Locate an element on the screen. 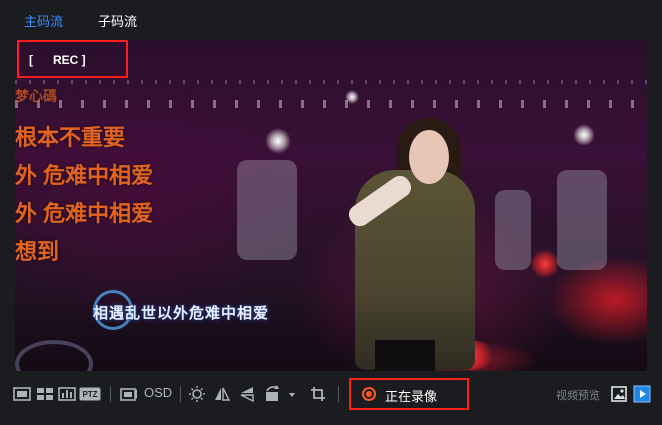 The image size is (662, 425). stage-disc is located at coordinates (54, 355).